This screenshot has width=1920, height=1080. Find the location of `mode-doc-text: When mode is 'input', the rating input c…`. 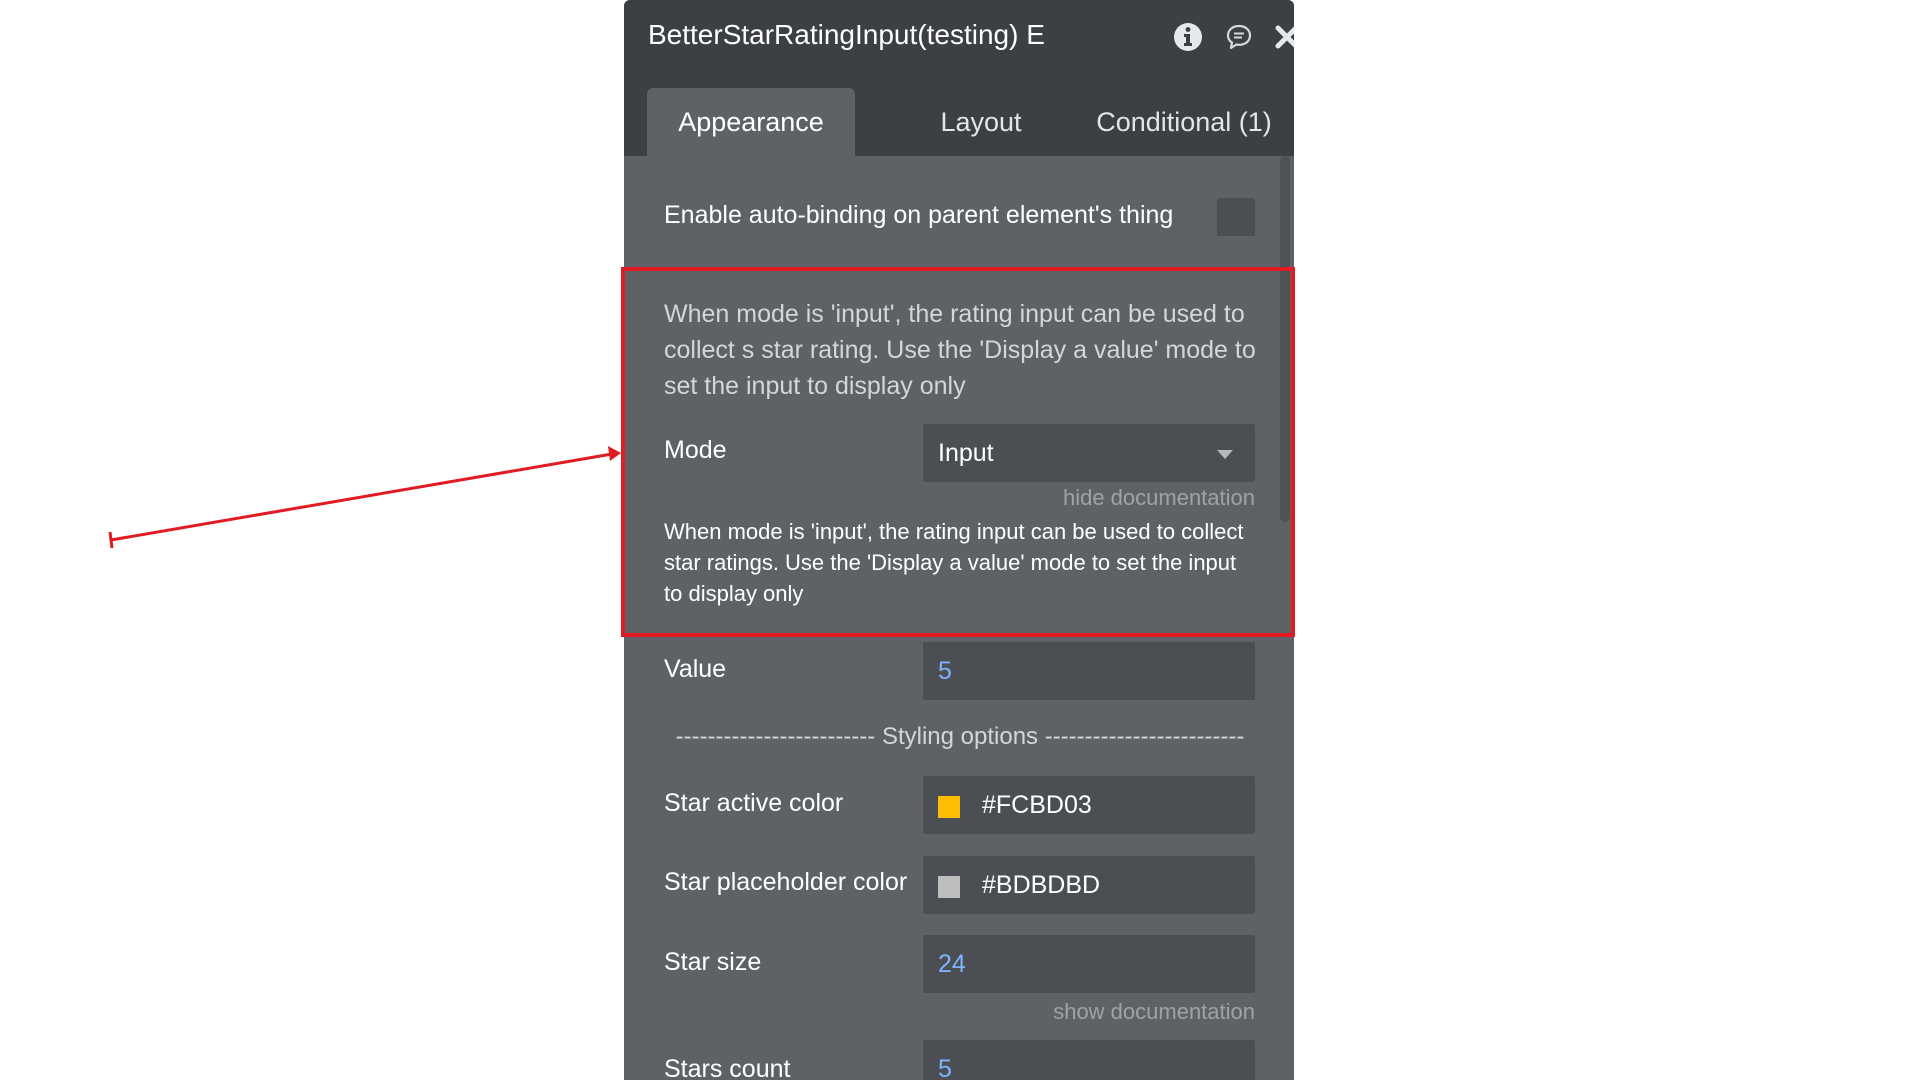

mode-doc-text: When mode is 'input', the rating input c… is located at coordinates (960, 350).